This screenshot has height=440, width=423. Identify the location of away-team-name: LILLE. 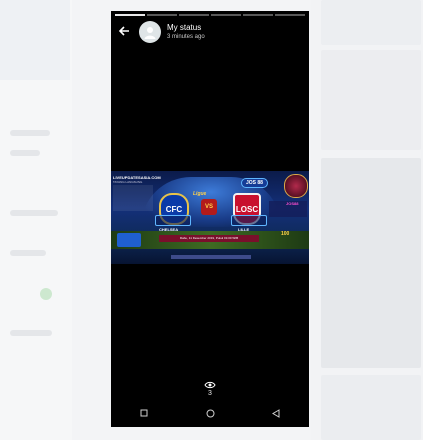
(244, 229).